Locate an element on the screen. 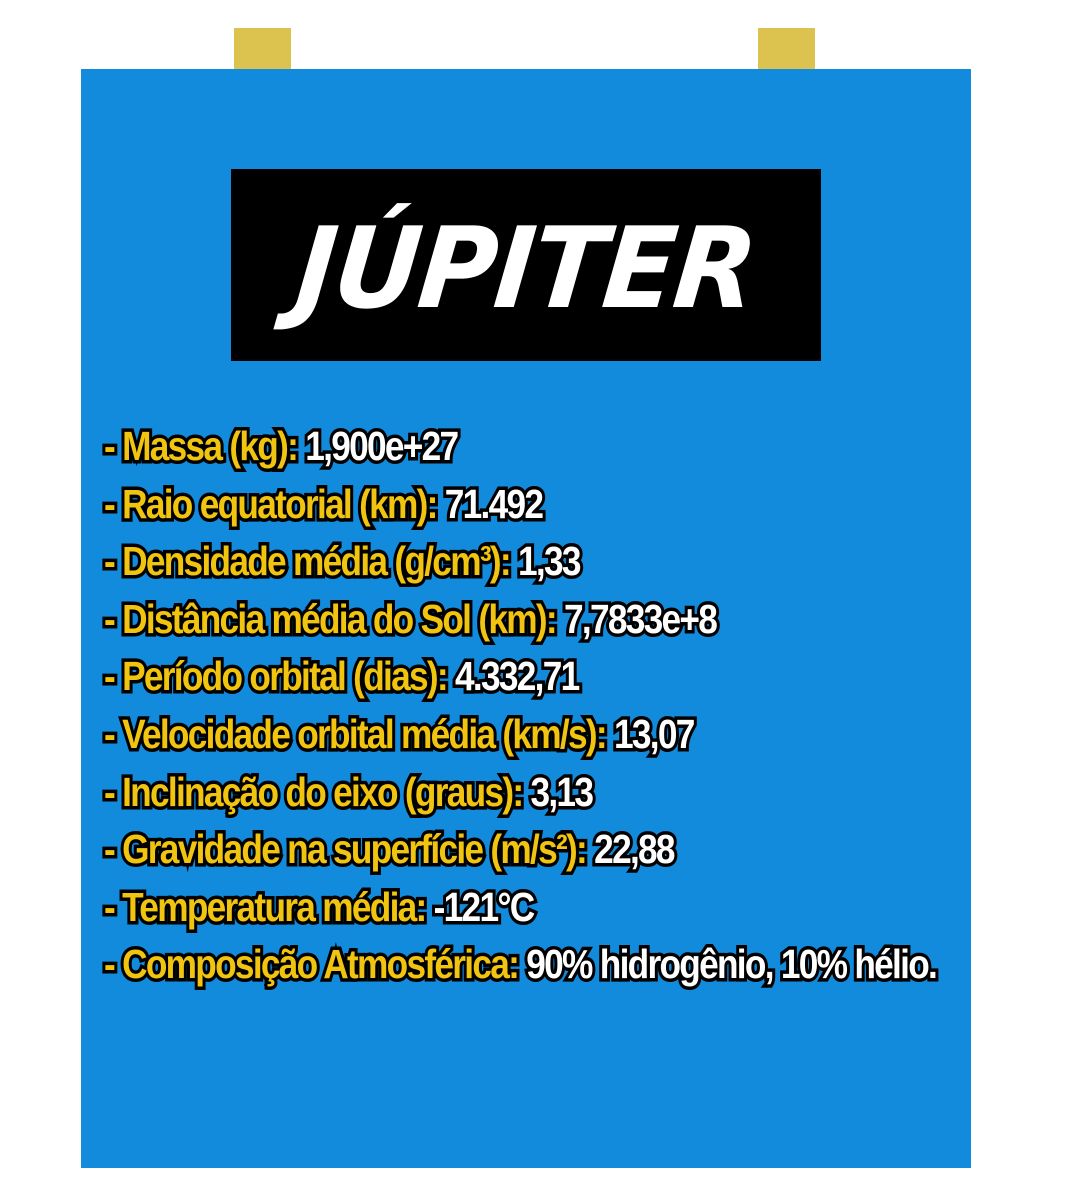  fact-value: 13,07 is located at coordinates (654, 733).